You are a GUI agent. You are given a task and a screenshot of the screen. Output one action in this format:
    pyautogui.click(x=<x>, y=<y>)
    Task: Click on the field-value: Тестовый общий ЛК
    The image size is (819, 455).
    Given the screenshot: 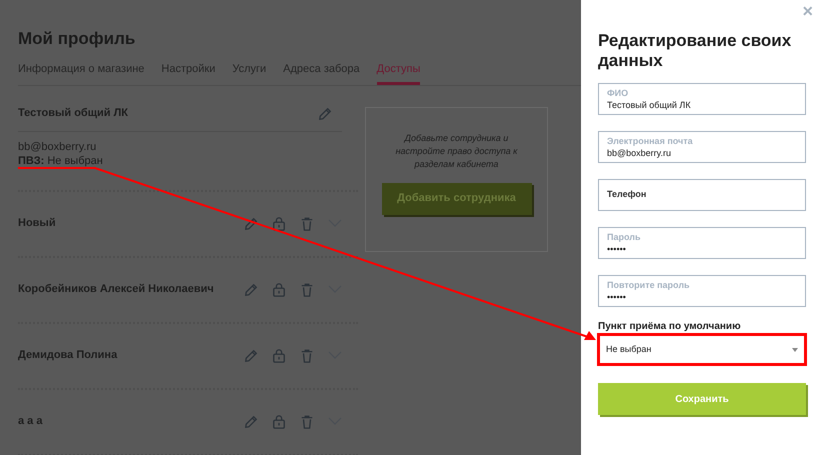 What is the action you would take?
    pyautogui.click(x=649, y=104)
    